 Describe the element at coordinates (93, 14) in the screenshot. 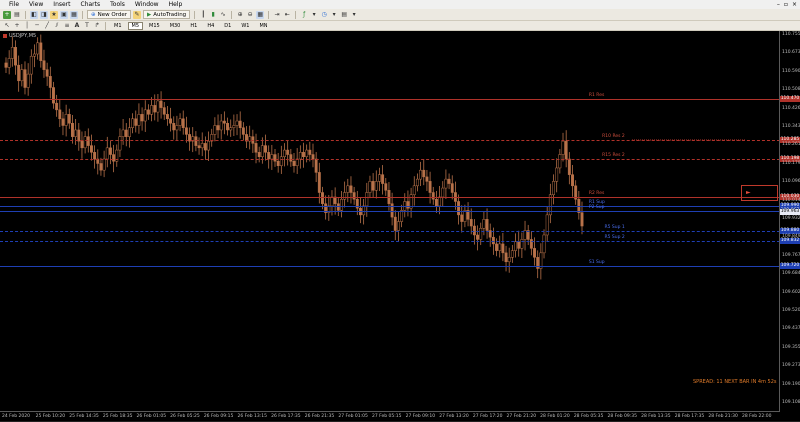

I see `new-order-icon: ⊕` at that location.